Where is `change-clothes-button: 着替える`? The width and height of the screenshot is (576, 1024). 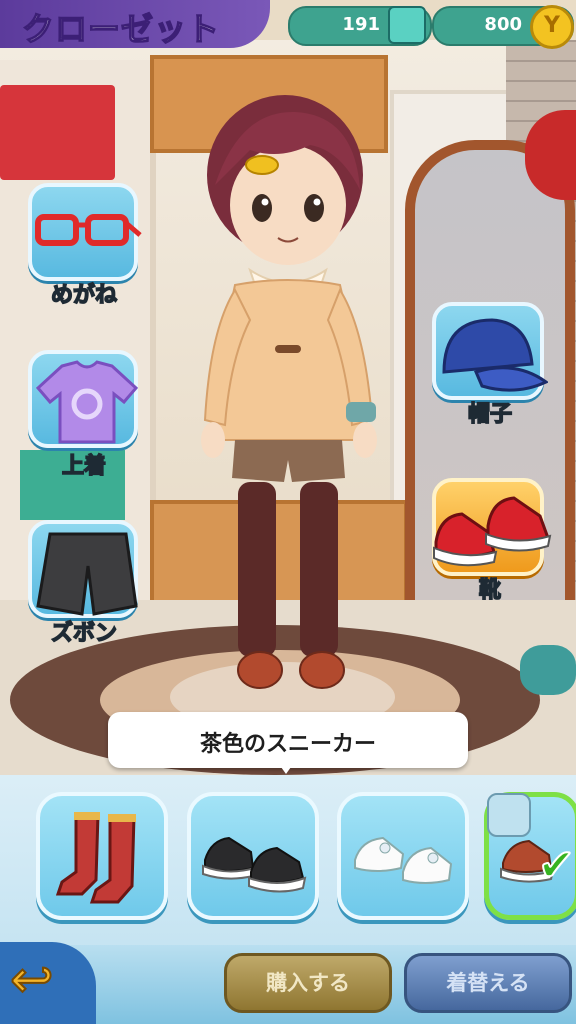
change-clothes-button: 着替える is located at coordinates (488, 983).